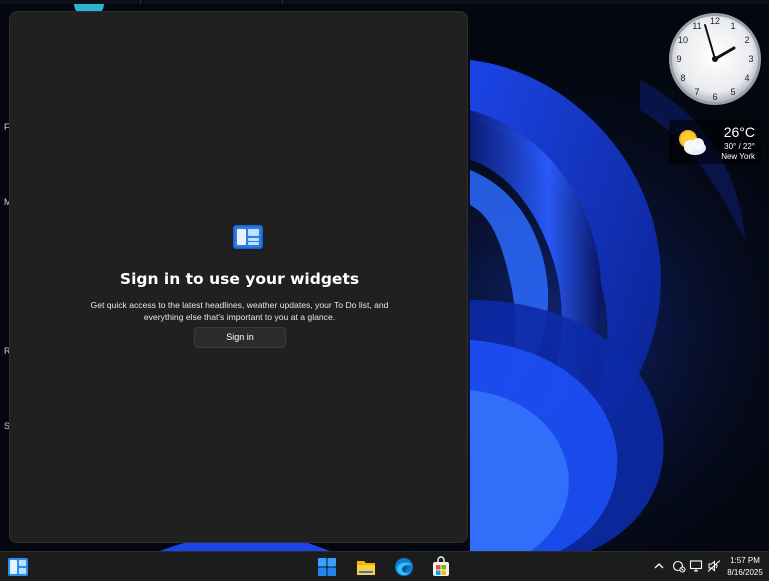  I want to click on weather-range: 30° / 22°, so click(739, 146).